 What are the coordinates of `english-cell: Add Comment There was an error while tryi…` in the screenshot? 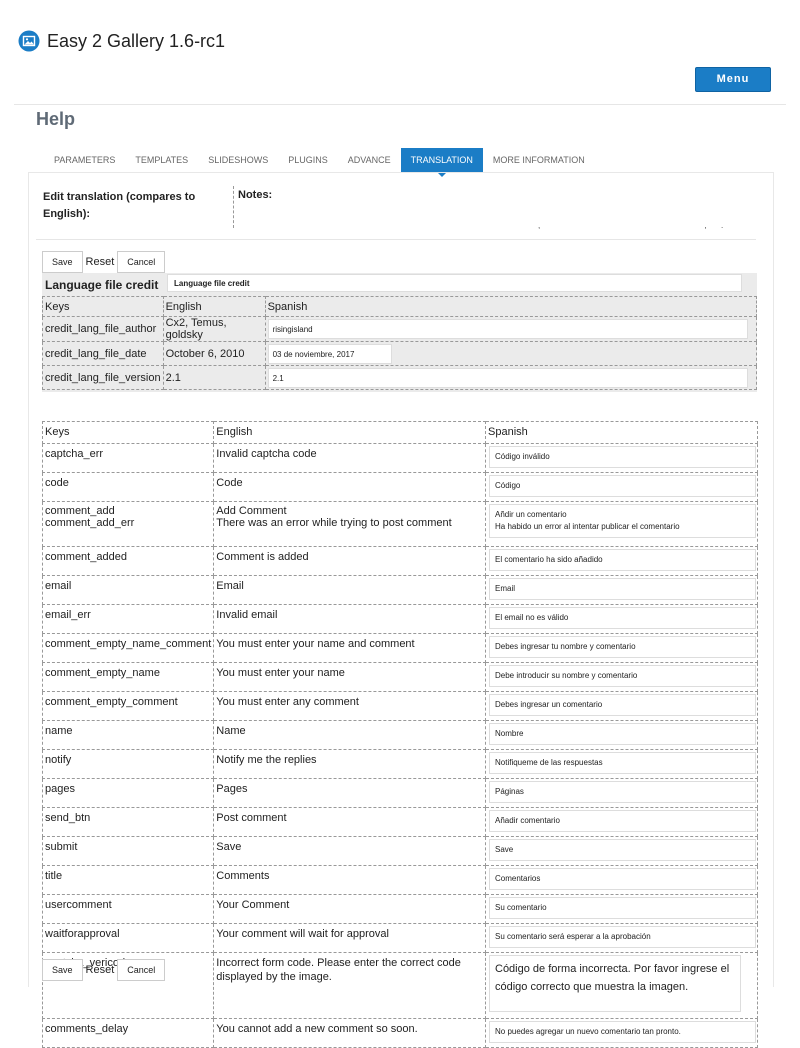 It's located at (349, 524).